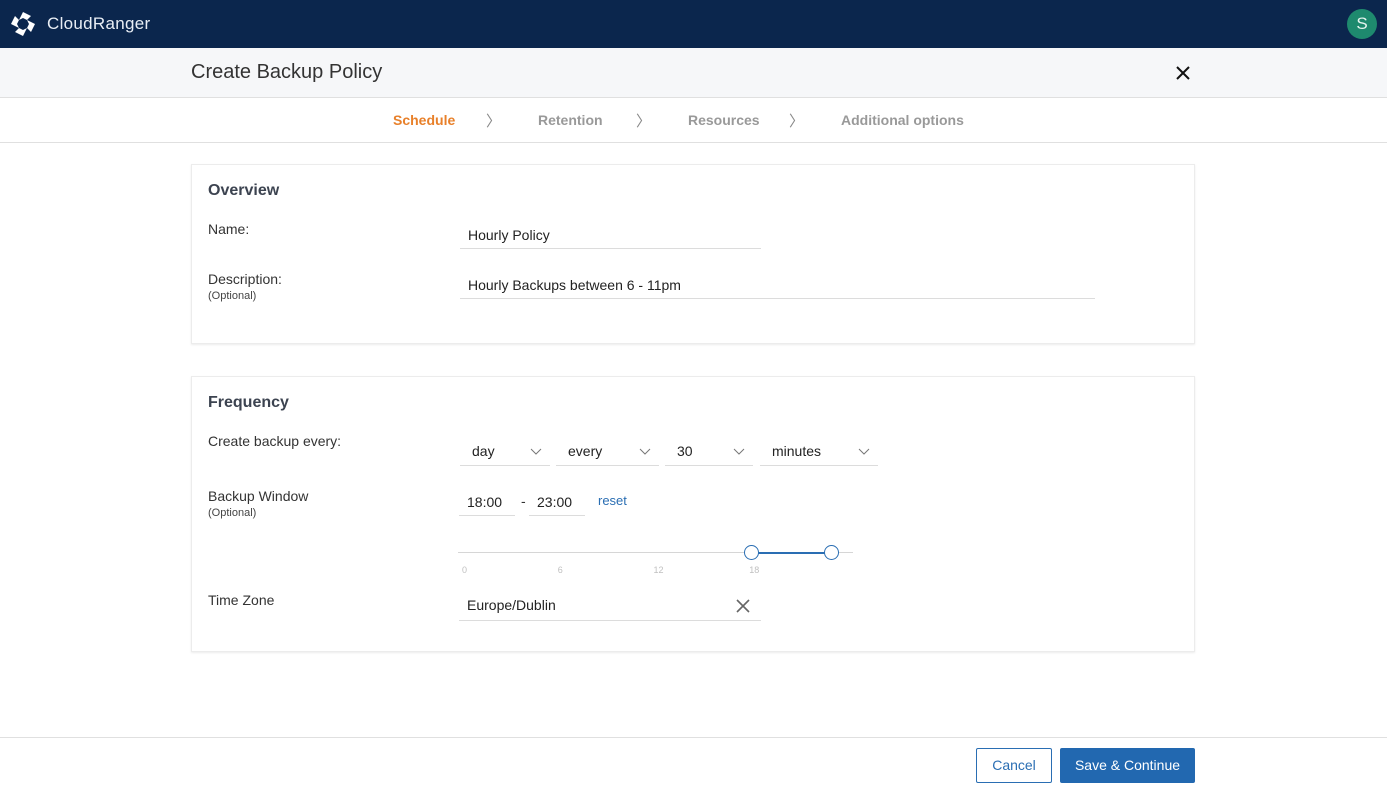 The width and height of the screenshot is (1387, 792). I want to click on frequency-title: Frequency, so click(248, 402).